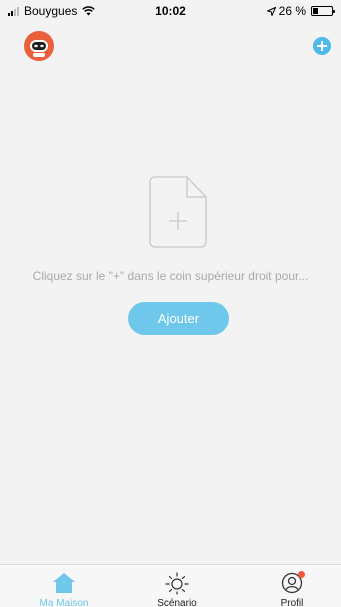 The height and width of the screenshot is (607, 341). I want to click on tab-ma-maison: Ma Maison, so click(64, 586).